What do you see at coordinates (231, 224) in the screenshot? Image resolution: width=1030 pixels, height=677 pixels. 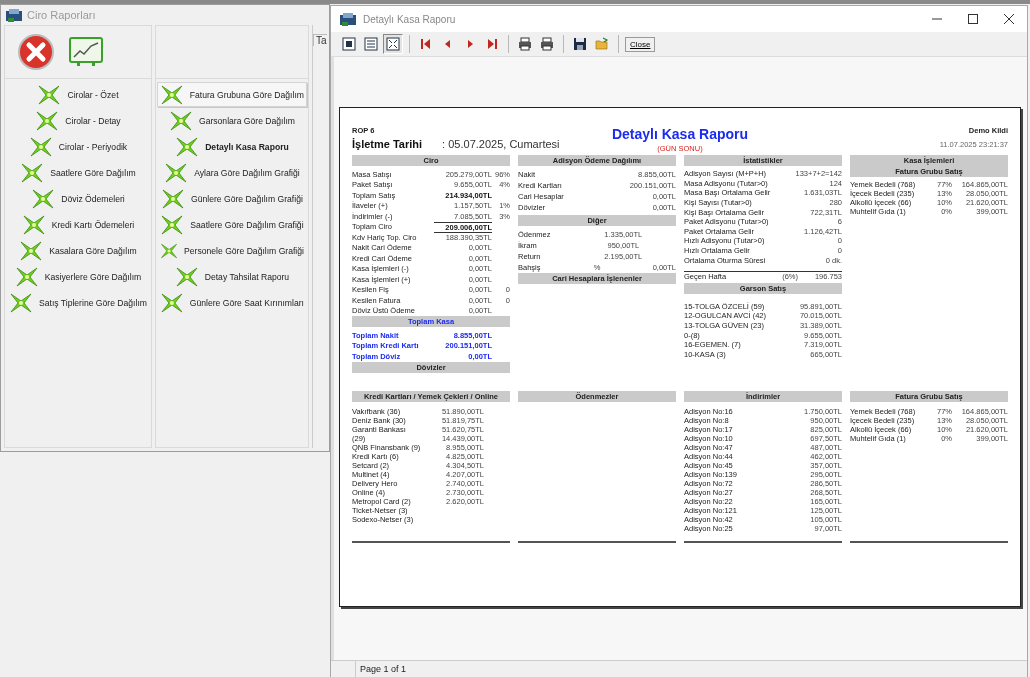 I see `report-item: Saatlere Göre Dağılım Grafiği` at bounding box center [231, 224].